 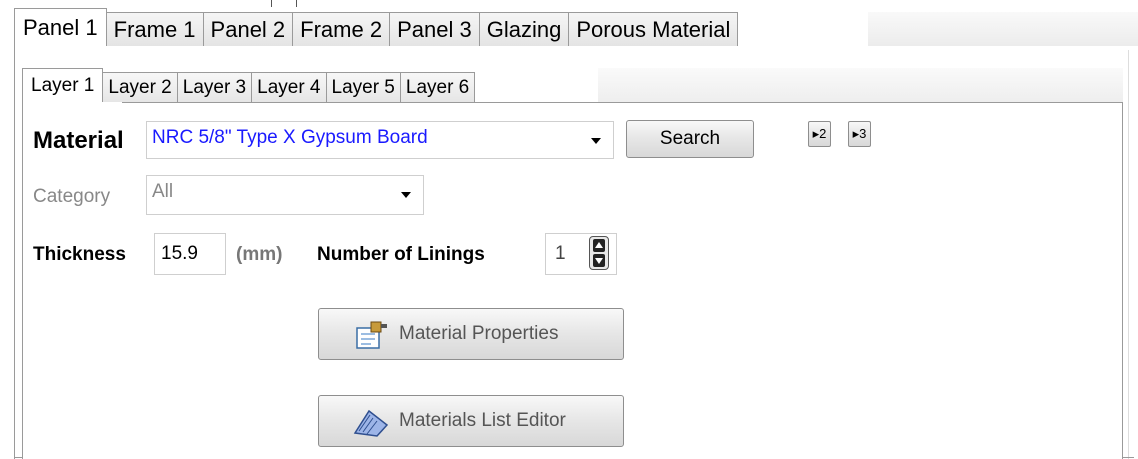 I want to click on material-select: NRC 5/8" Type X Gypsum Board, so click(x=380, y=140).